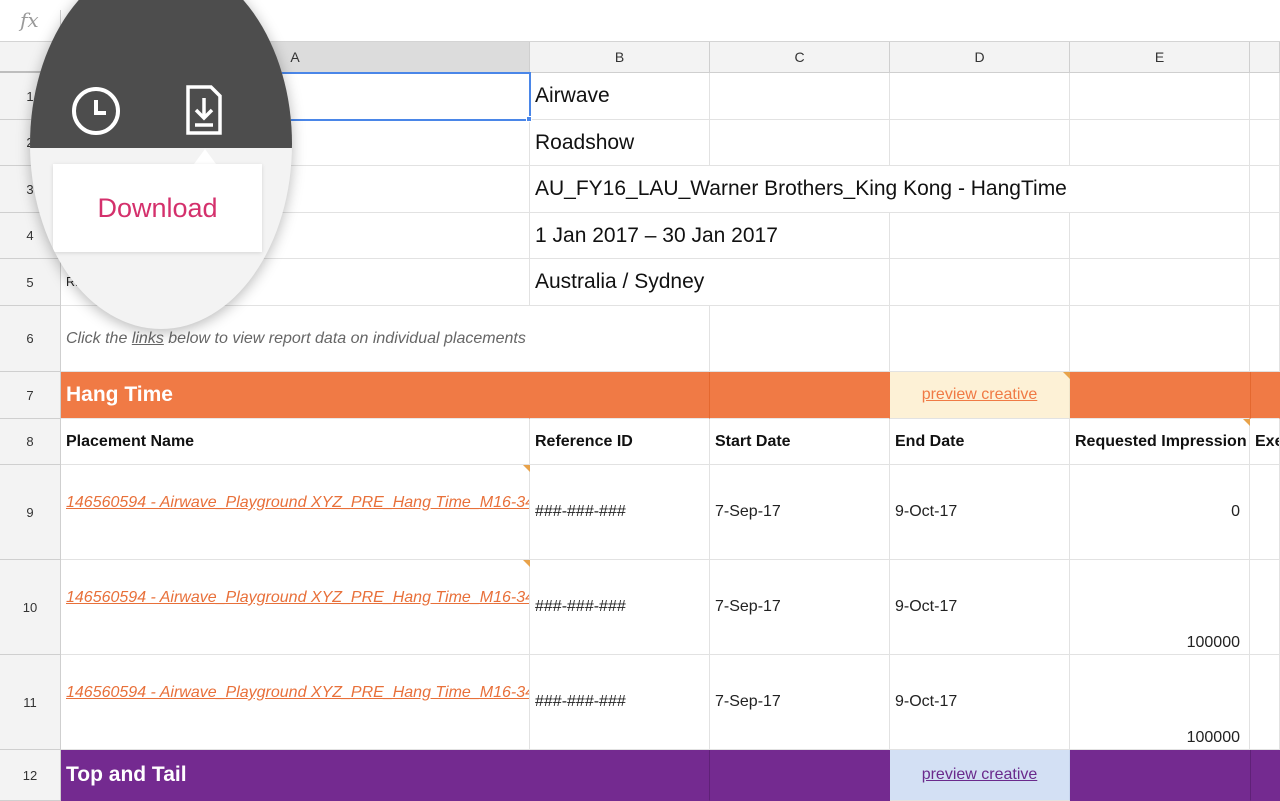 This screenshot has height=801, width=1280. I want to click on section-title-top-and-tail: Top and Tail, so click(295, 775).